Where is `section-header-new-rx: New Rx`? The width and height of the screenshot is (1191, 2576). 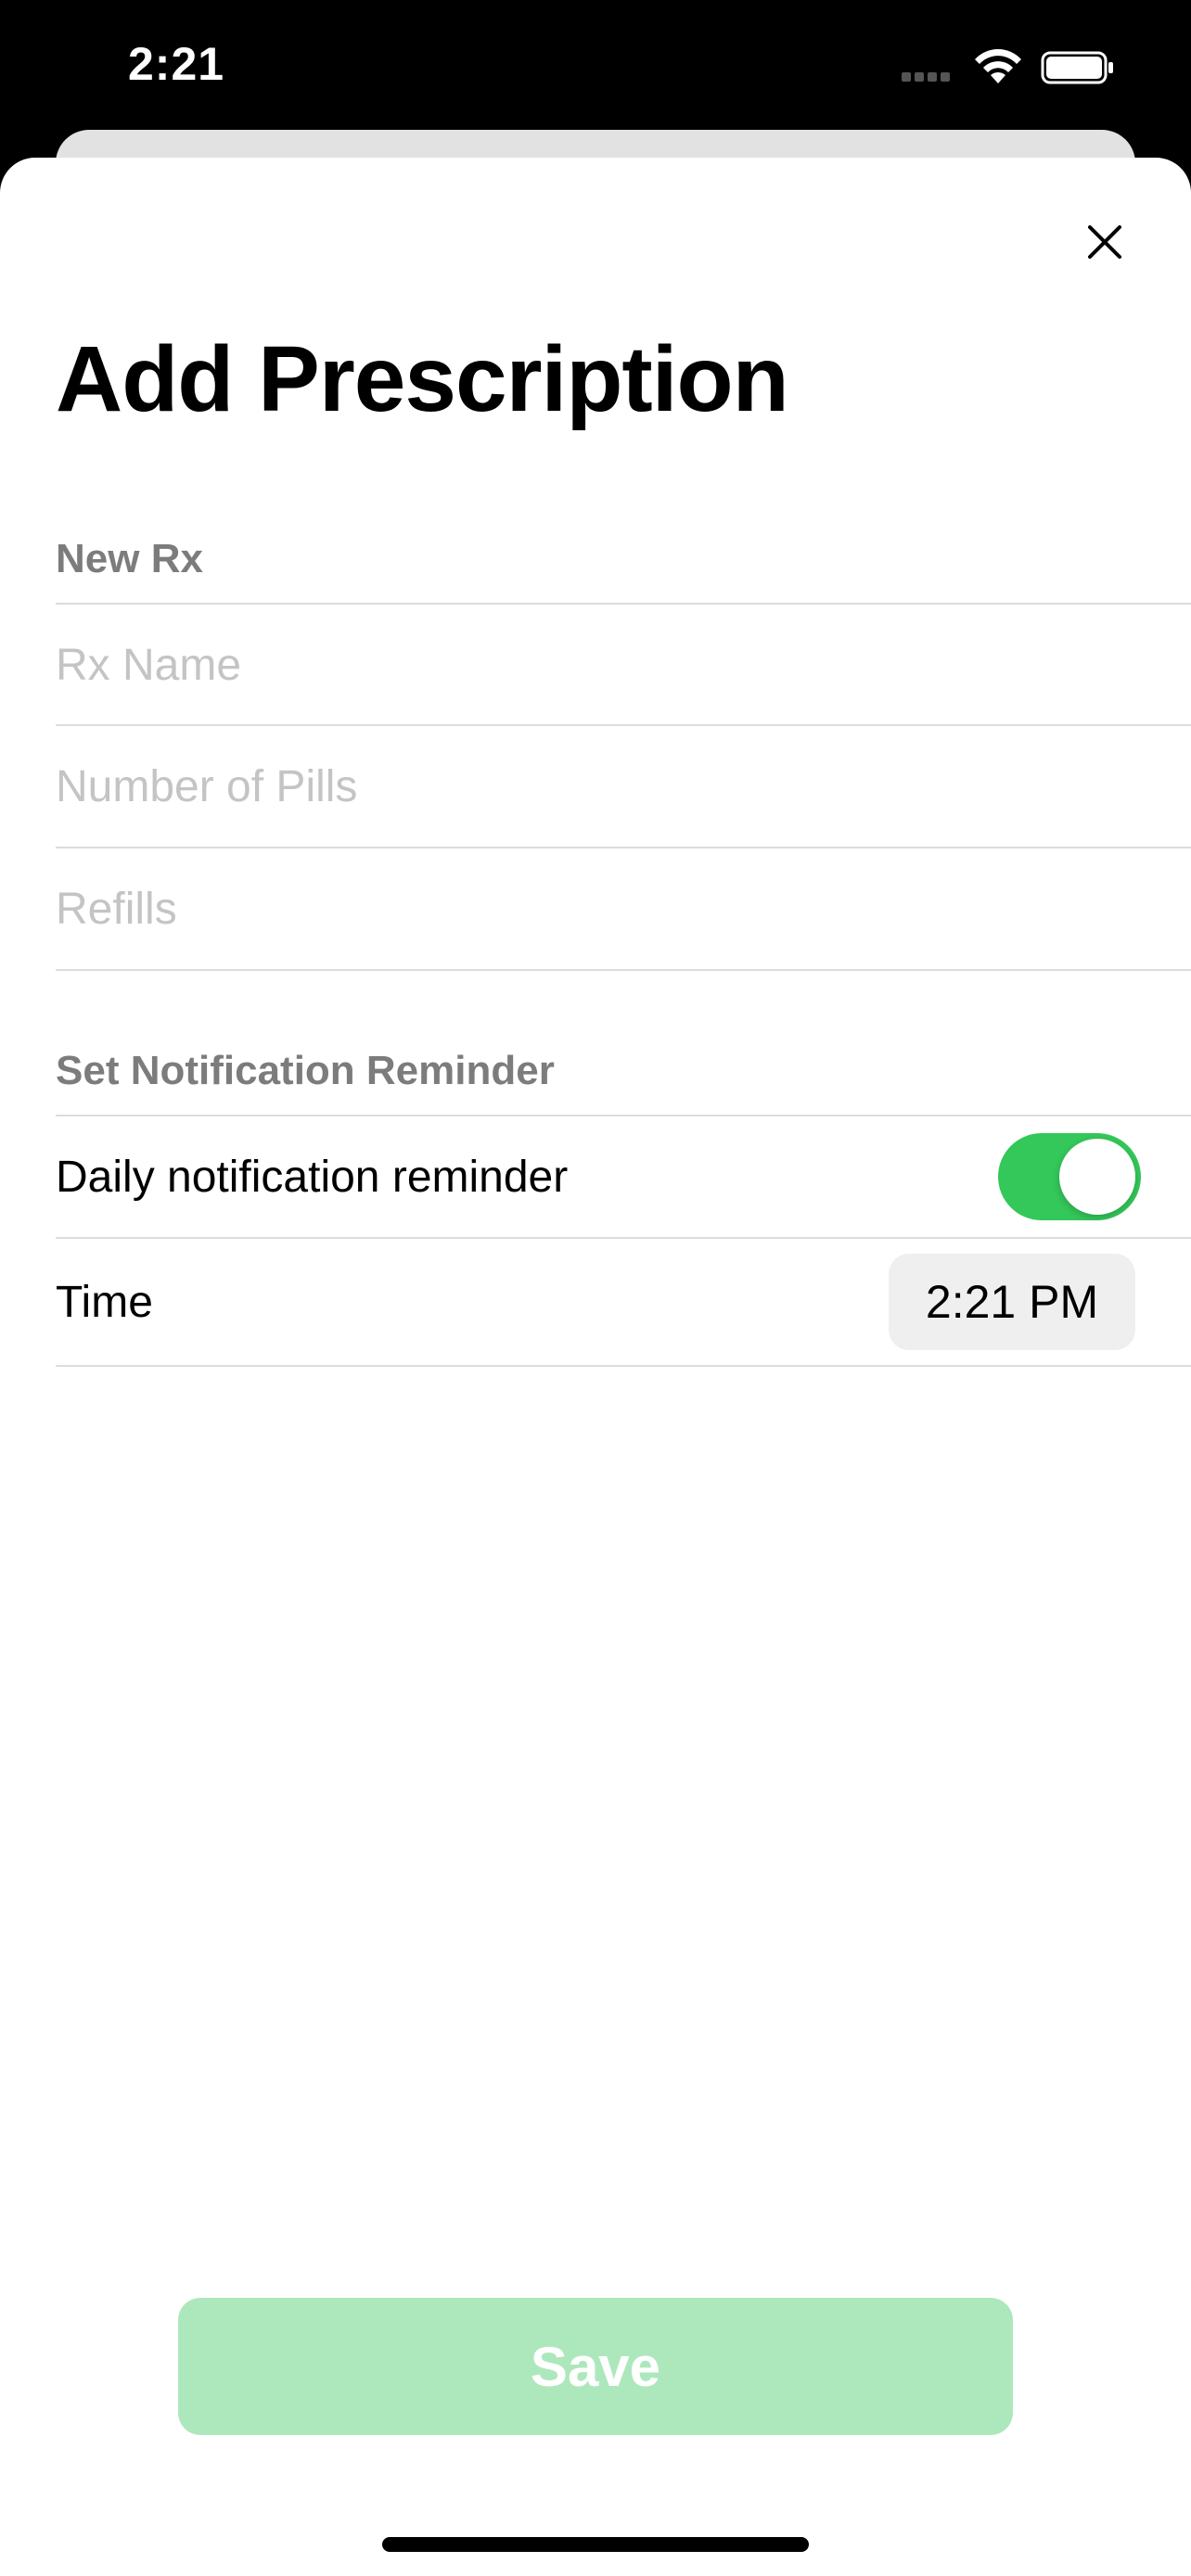 section-header-new-rx: New Rx is located at coordinates (129, 558).